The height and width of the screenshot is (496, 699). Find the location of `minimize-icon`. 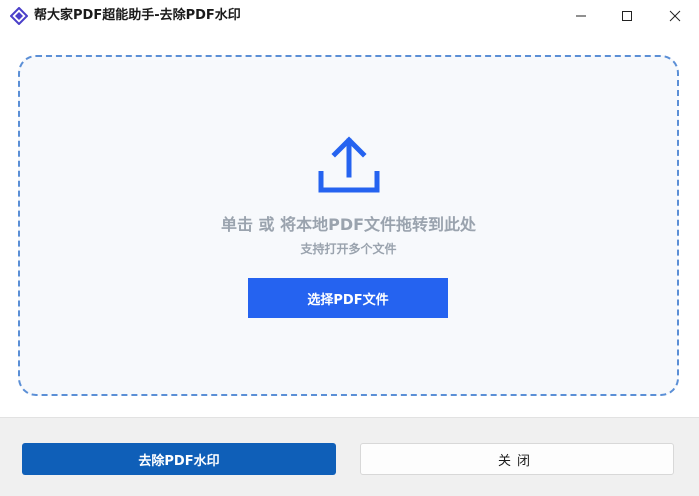

minimize-icon is located at coordinates (581, 16).